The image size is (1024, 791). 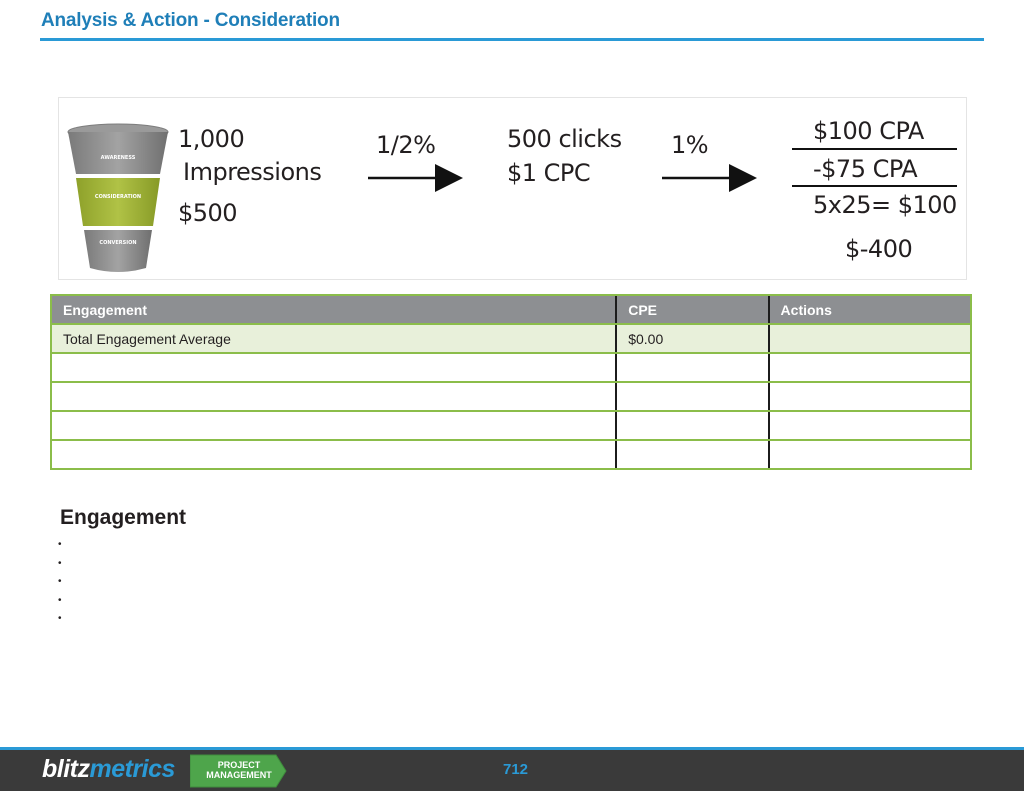 I want to click on impressions-count: 1,000, so click(x=211, y=139).